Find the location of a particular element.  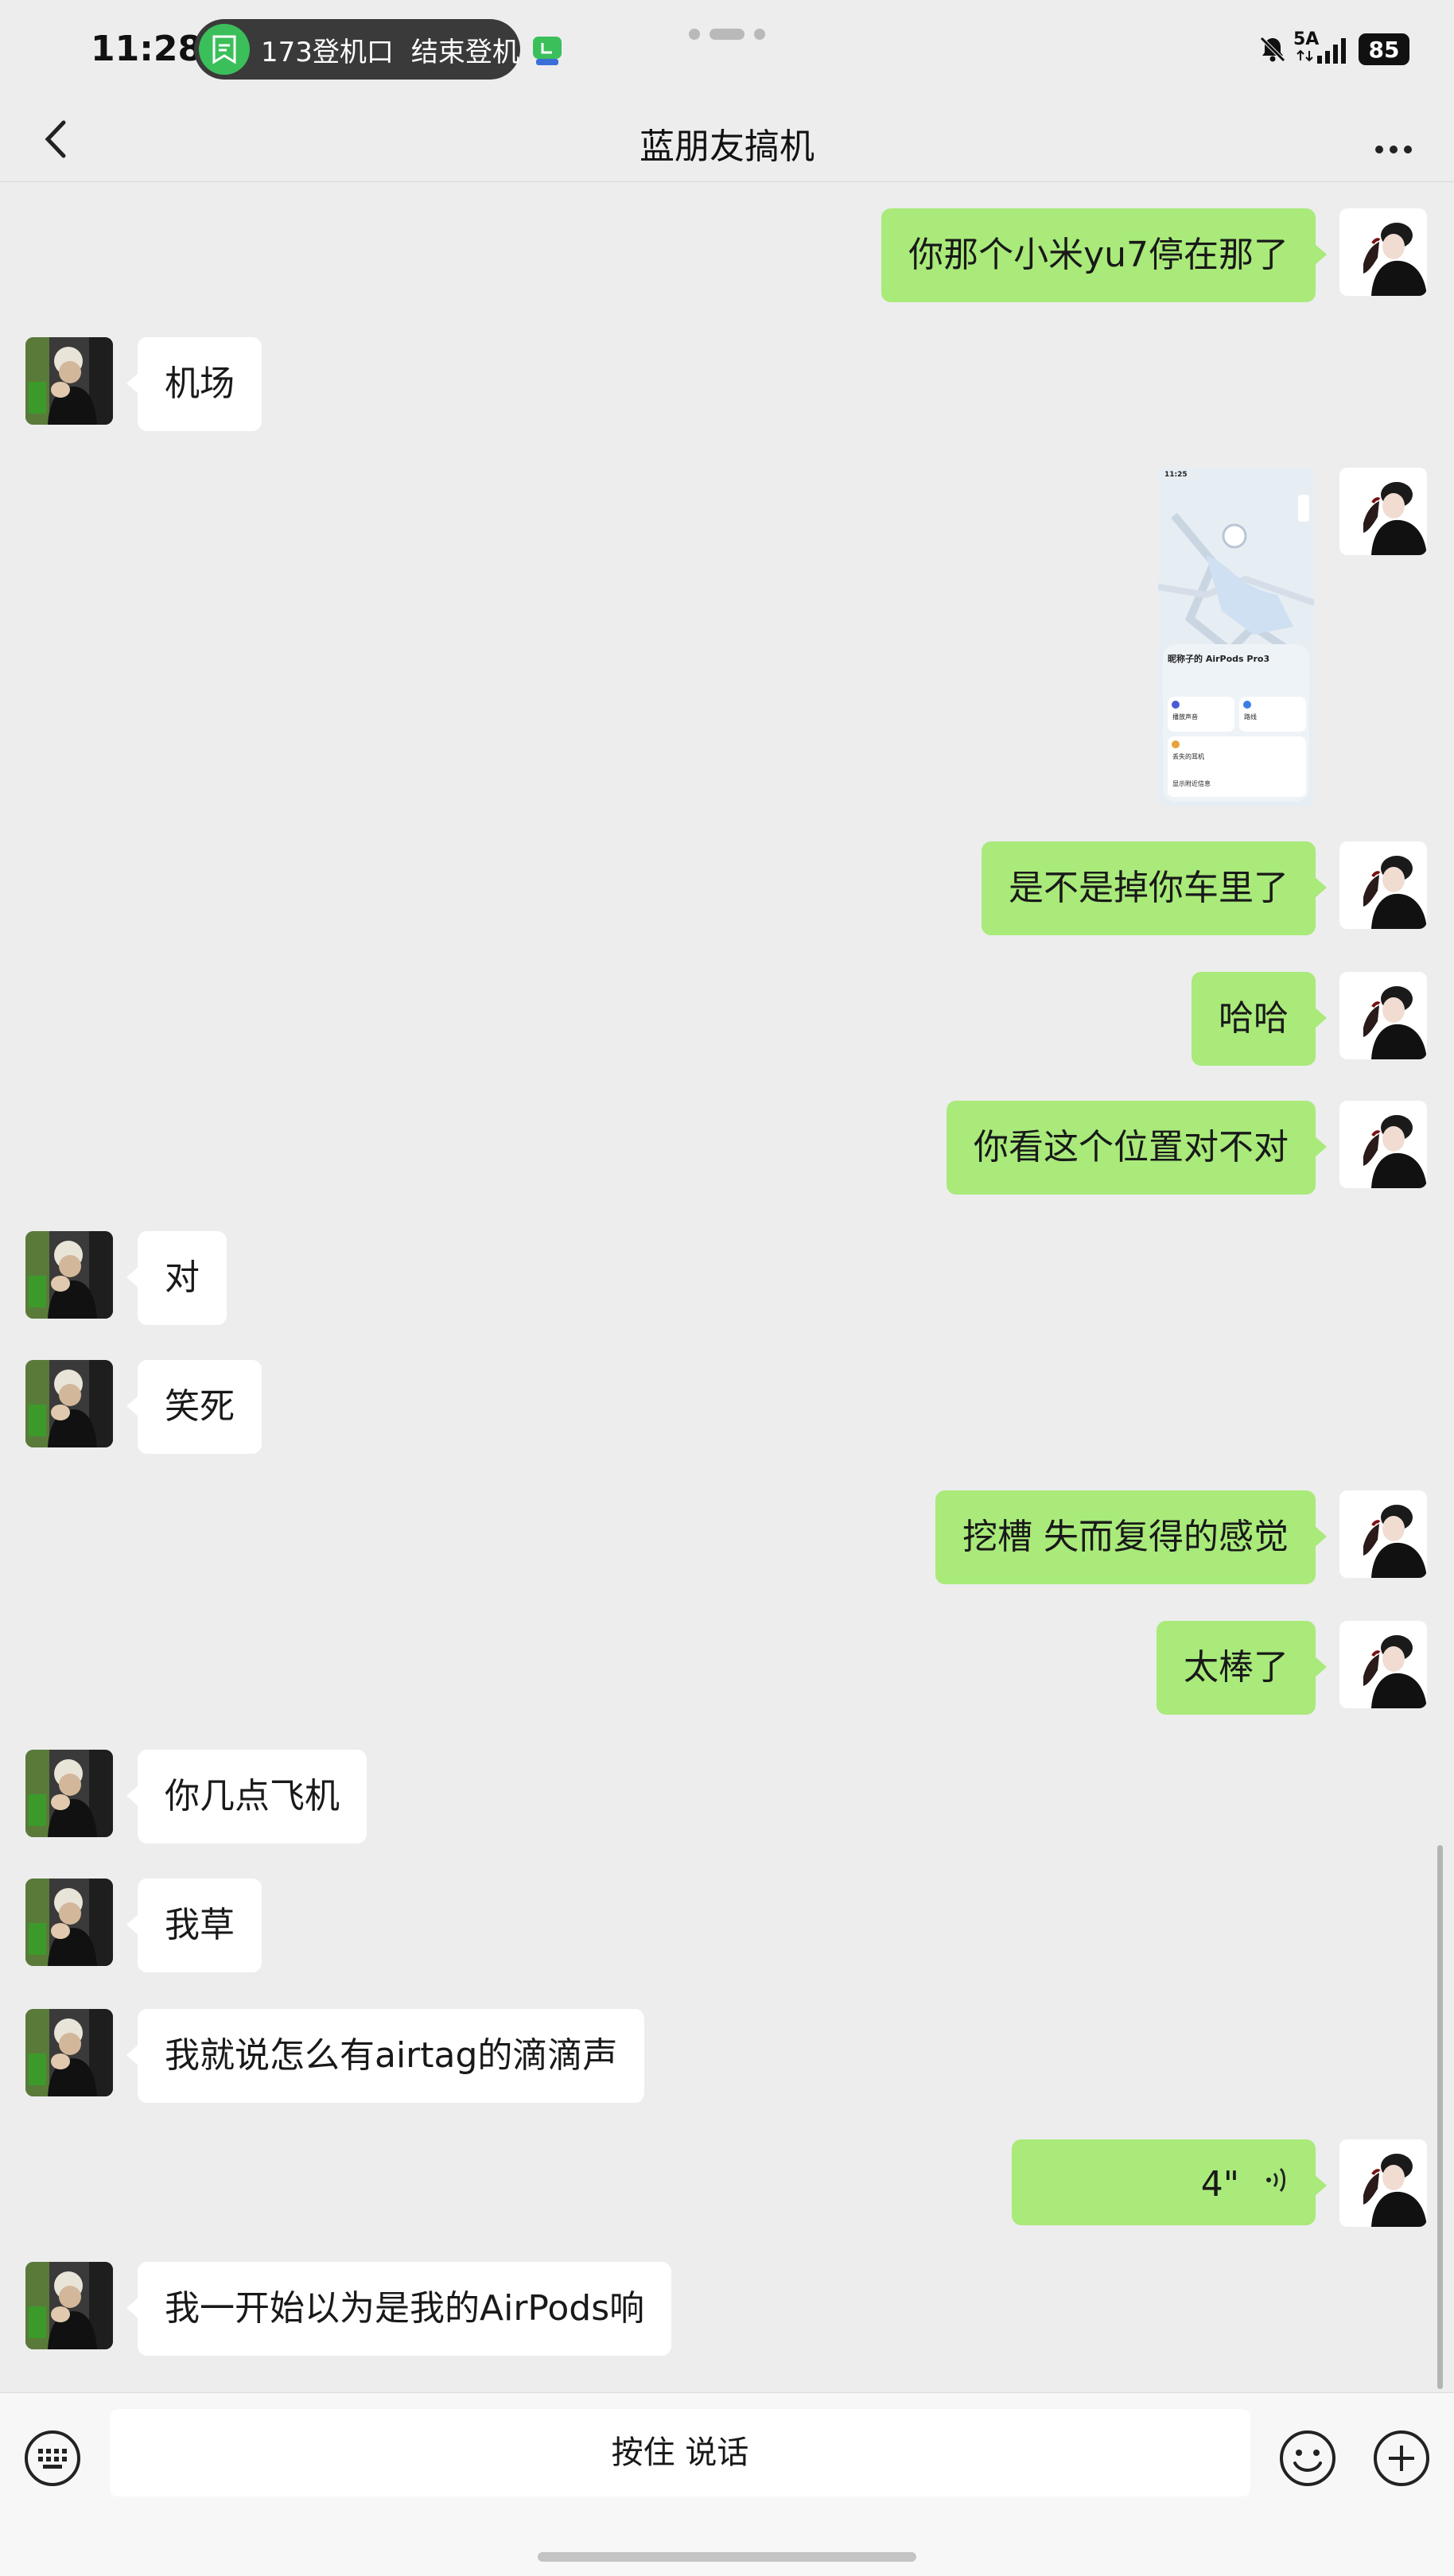

sent-message-bubble: 是不是掉你车里了 is located at coordinates (1154, 888).